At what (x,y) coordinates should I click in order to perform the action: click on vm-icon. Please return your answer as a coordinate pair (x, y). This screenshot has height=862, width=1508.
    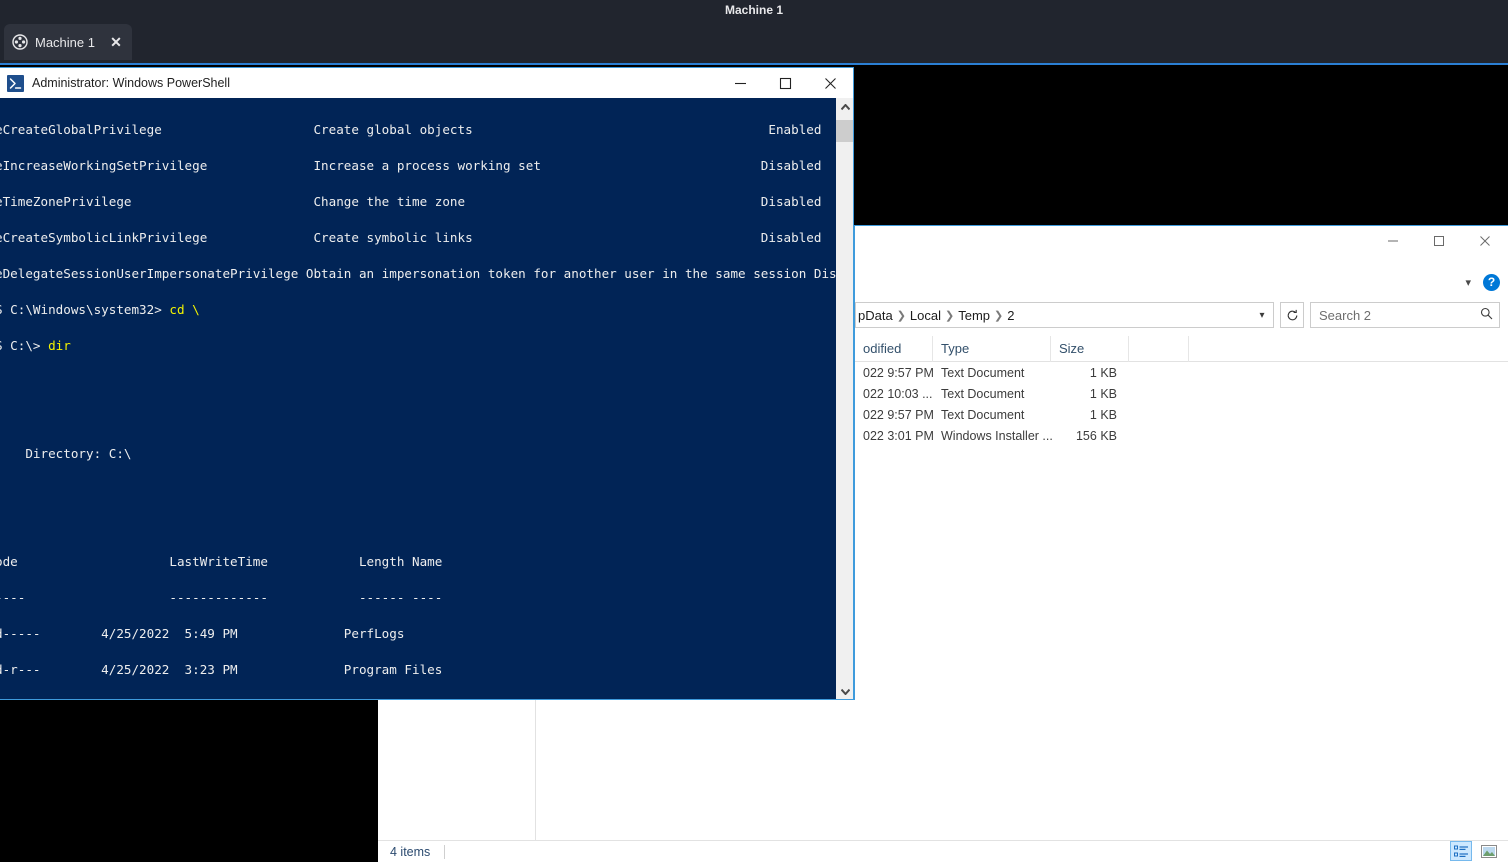
    Looking at the image, I should click on (20, 42).